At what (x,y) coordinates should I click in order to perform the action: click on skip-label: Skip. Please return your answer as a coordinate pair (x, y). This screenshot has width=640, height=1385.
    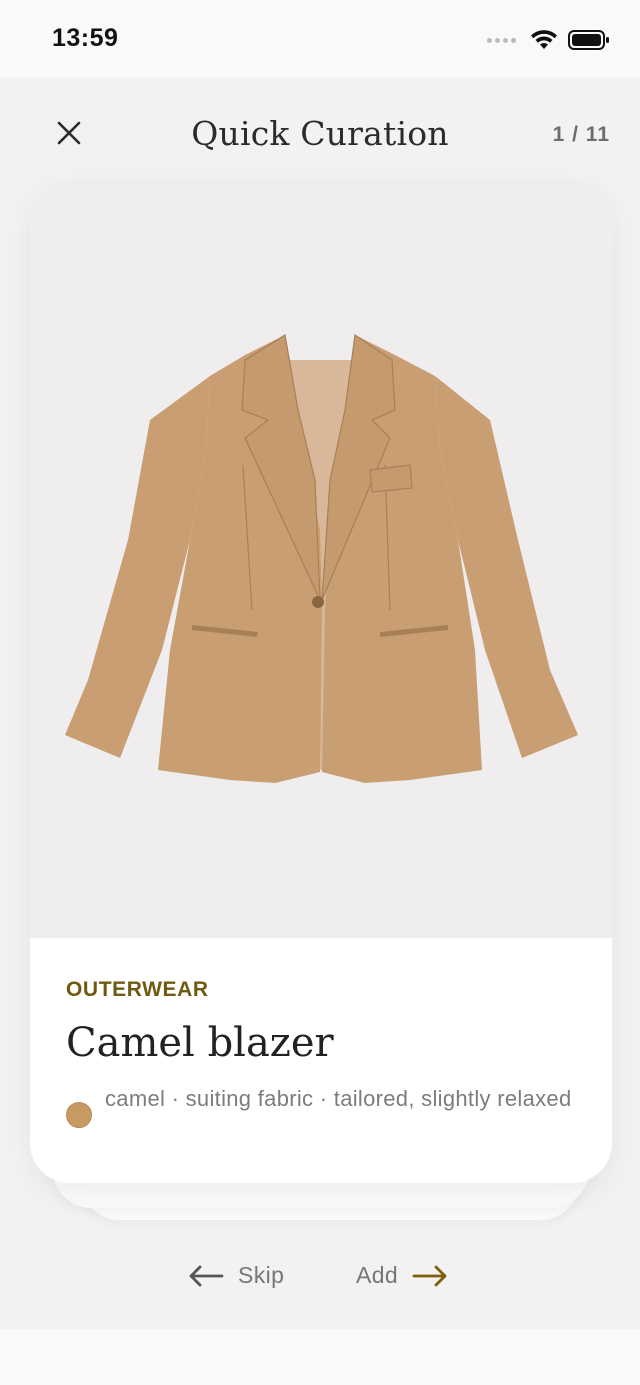
    Looking at the image, I should click on (261, 1275).